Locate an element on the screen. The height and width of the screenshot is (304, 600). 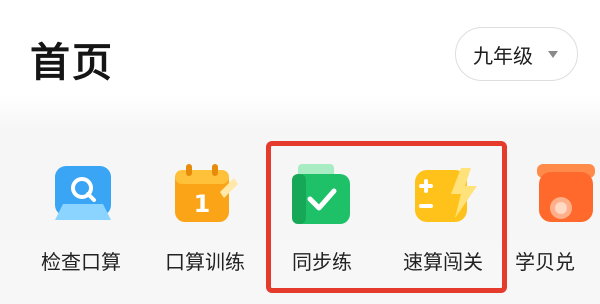
checkmark-book-icon is located at coordinates (323, 195).